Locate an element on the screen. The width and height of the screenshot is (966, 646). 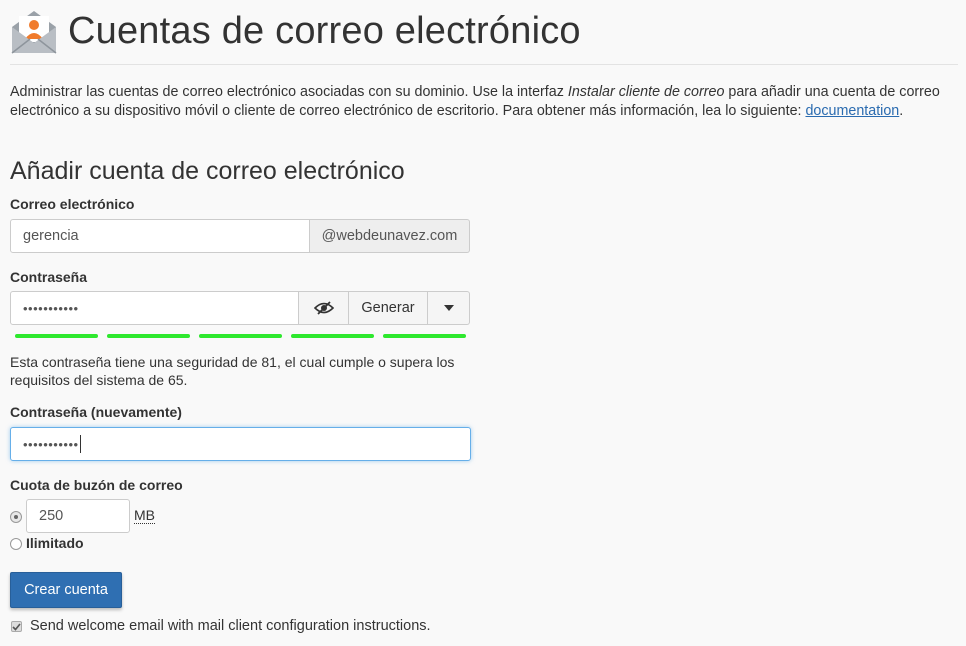
create-account-button: Crear cuenta is located at coordinates (66, 590).